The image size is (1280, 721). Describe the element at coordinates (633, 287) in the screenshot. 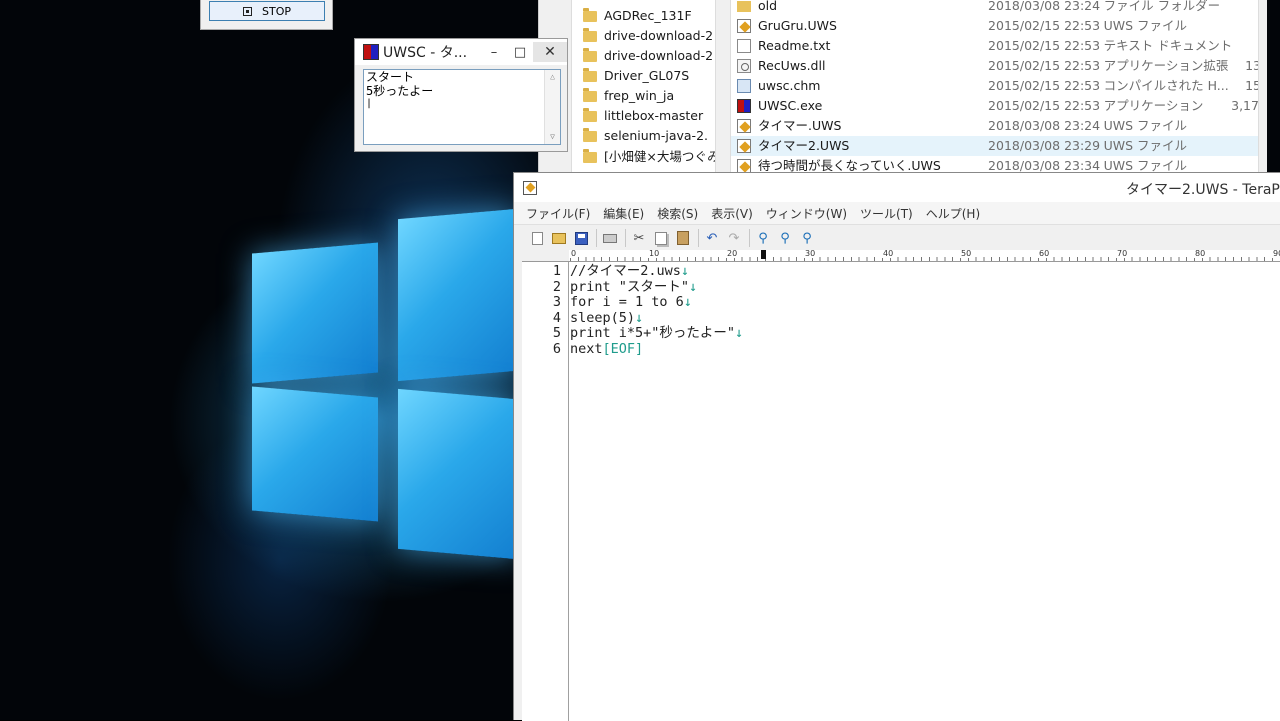

I see `code-line: print "スタート"↓` at that location.